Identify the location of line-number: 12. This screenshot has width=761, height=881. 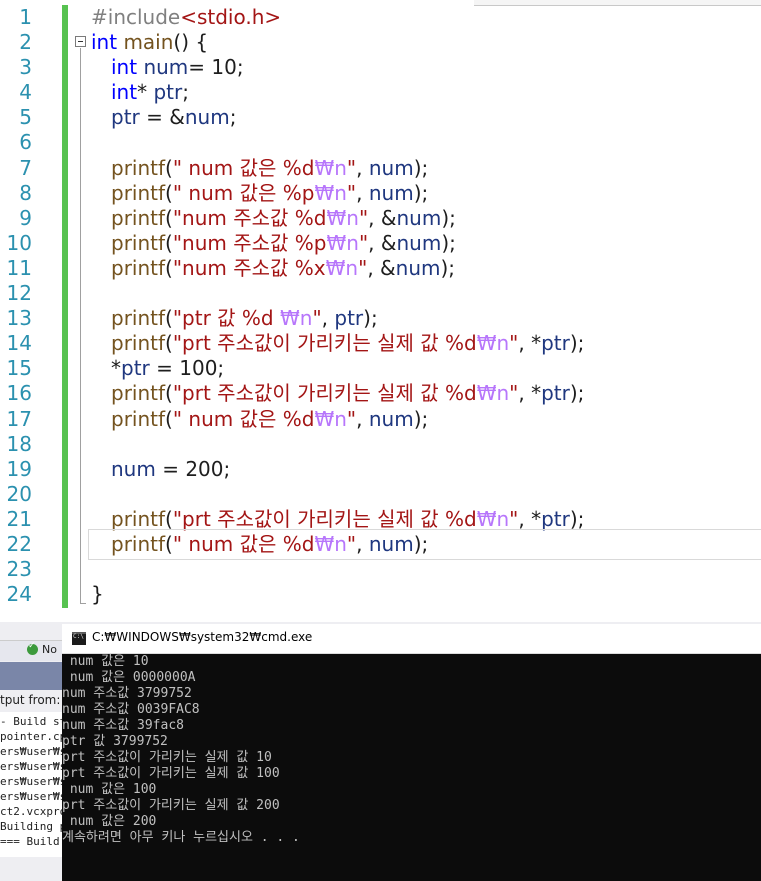
(19, 293).